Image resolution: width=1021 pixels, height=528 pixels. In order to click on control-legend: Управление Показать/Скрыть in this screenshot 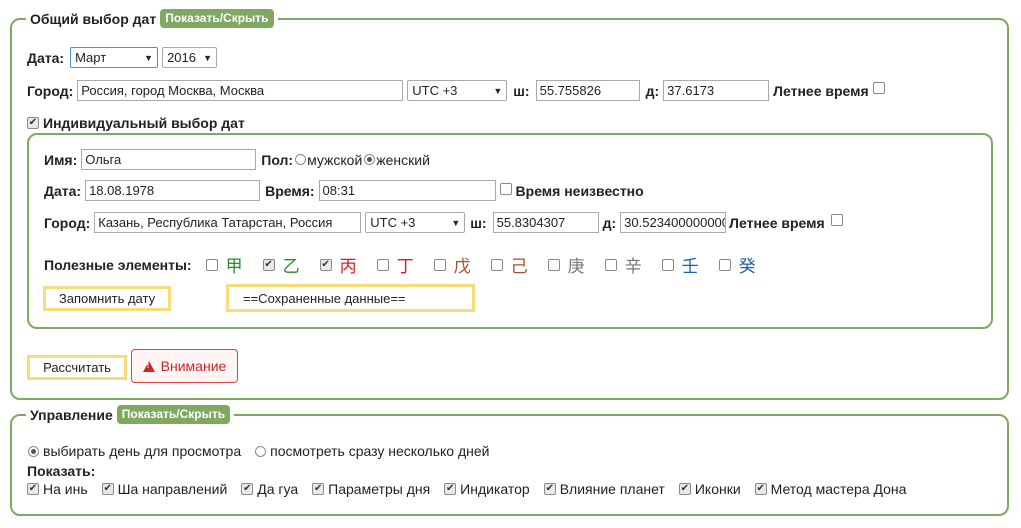, I will do `click(130, 414)`.